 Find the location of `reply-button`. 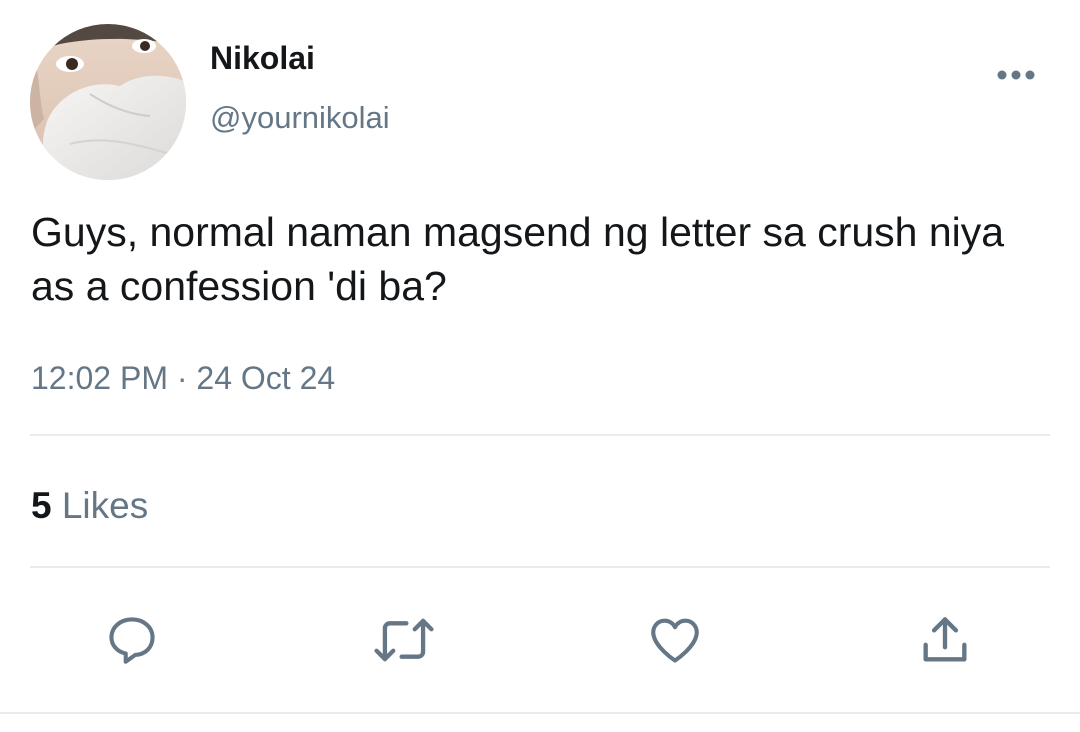

reply-button is located at coordinates (132, 640).